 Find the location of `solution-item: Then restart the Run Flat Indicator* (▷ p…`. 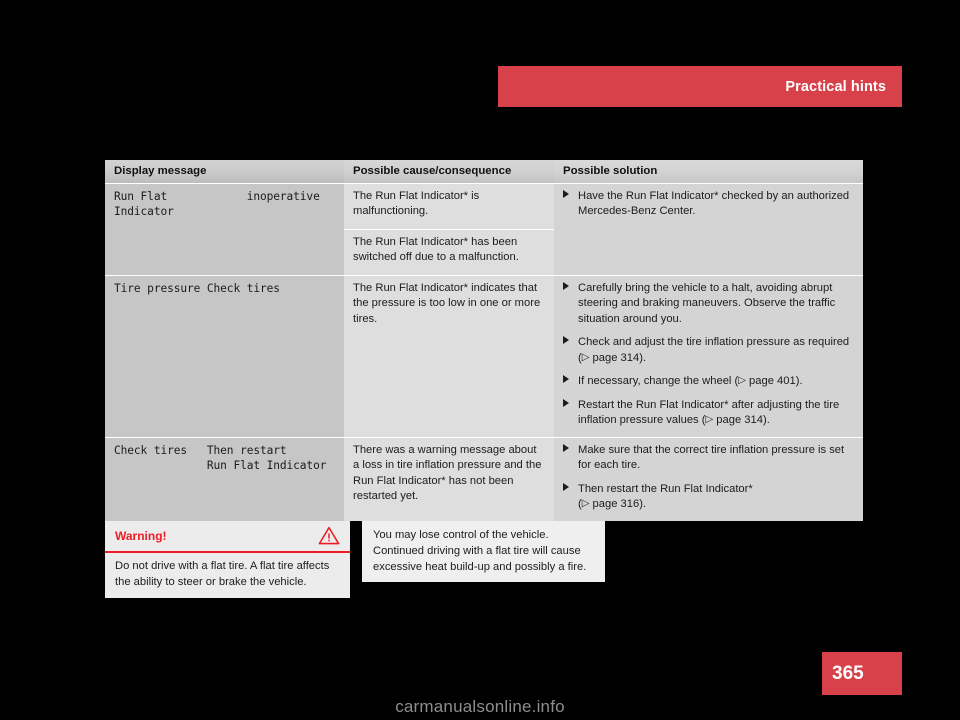

solution-item: Then restart the Run Flat Indicator* (▷ p… is located at coordinates (708, 497).